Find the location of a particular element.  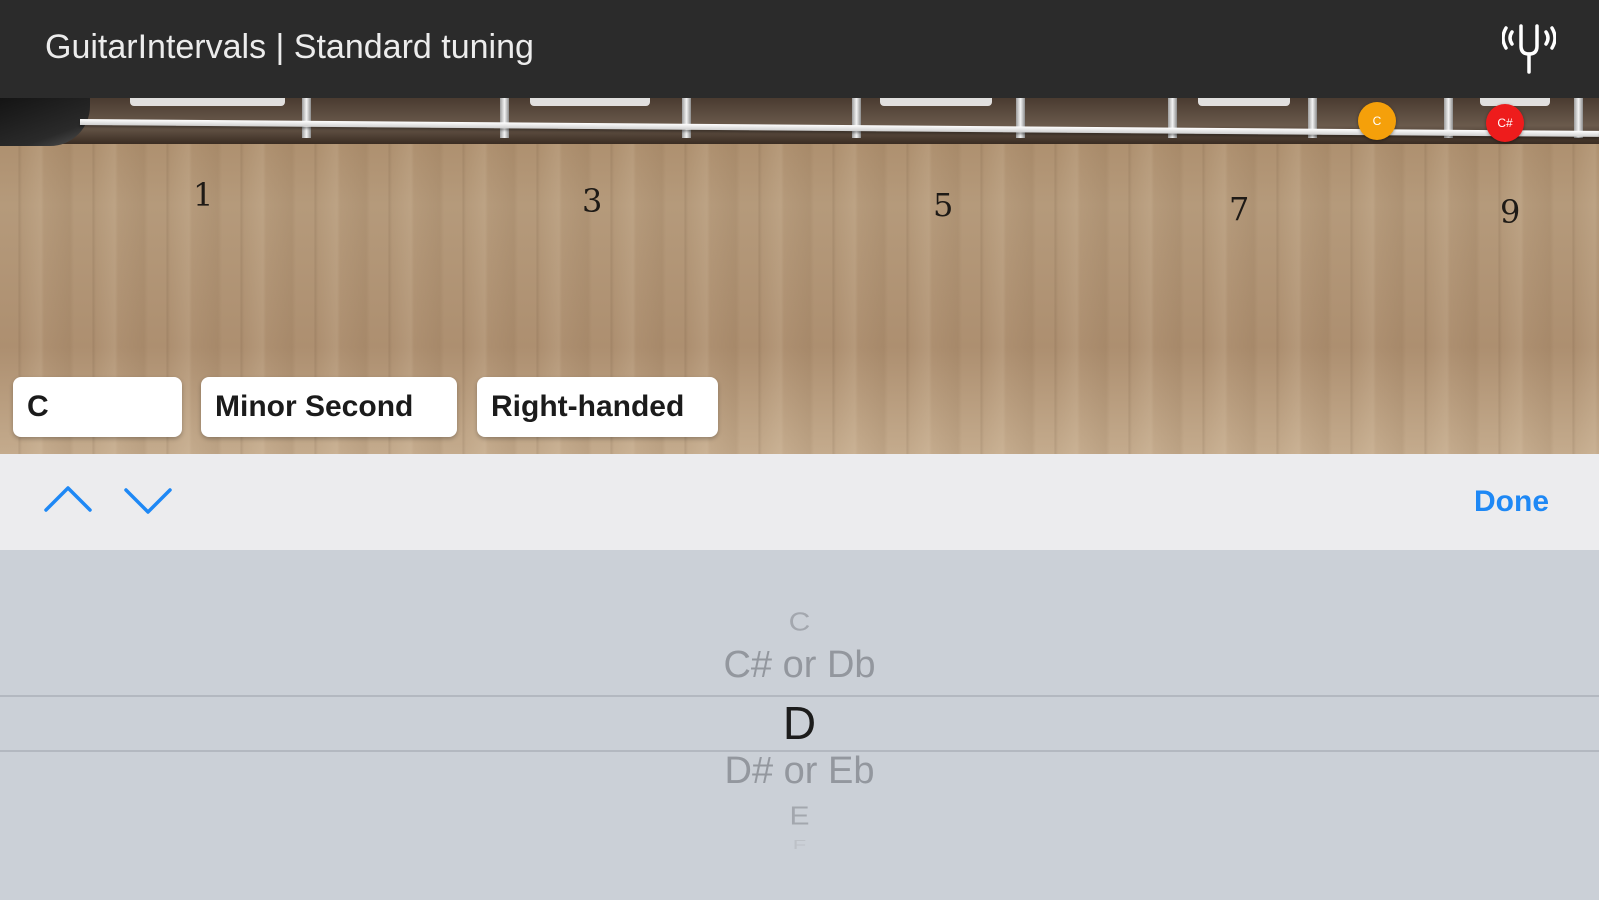

done-button: Done is located at coordinates (1511, 502).